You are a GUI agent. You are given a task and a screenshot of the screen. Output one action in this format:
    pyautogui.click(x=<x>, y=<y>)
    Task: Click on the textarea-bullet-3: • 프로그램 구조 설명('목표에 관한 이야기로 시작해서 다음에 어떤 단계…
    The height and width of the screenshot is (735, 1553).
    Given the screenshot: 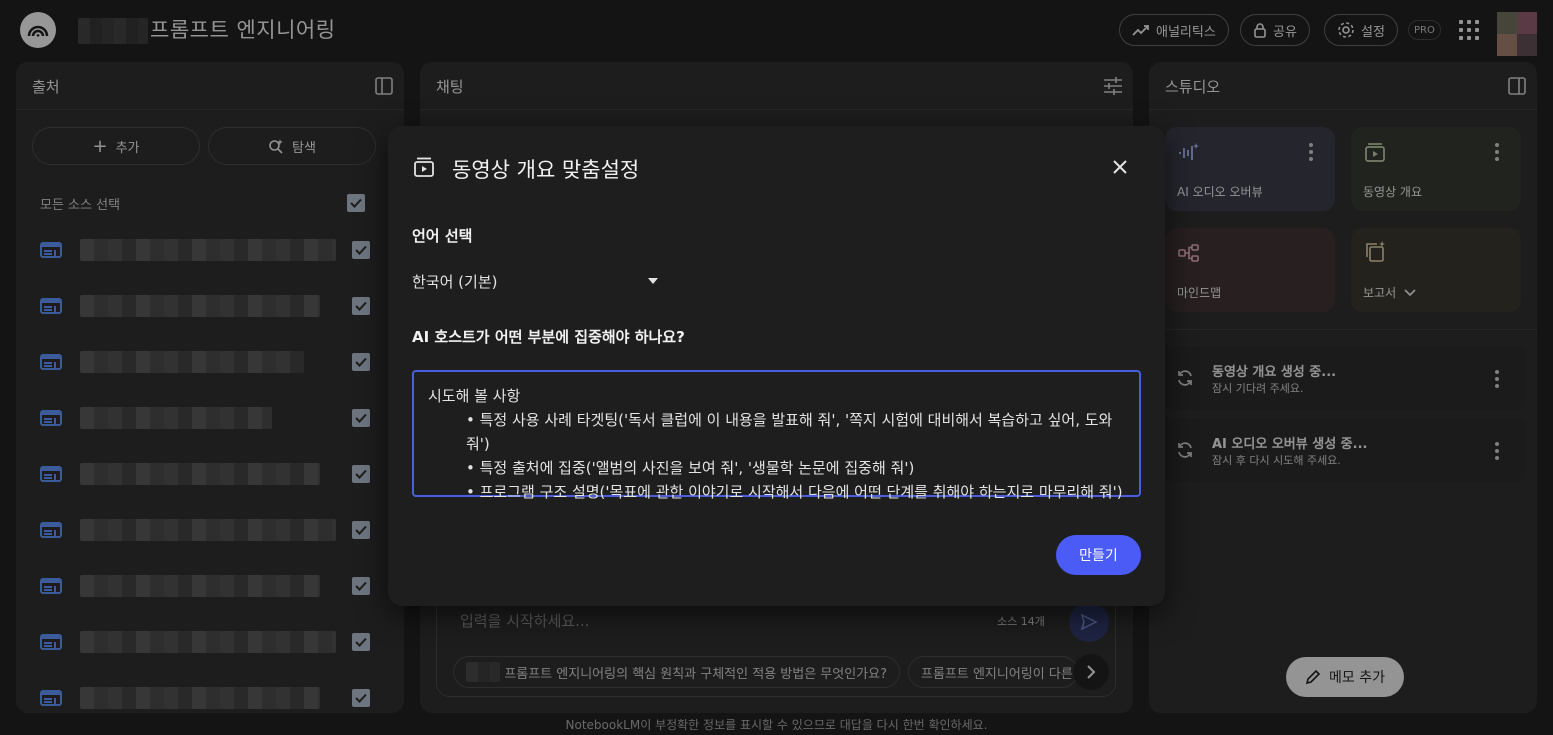 What is the action you would take?
    pyautogui.click(x=794, y=492)
    